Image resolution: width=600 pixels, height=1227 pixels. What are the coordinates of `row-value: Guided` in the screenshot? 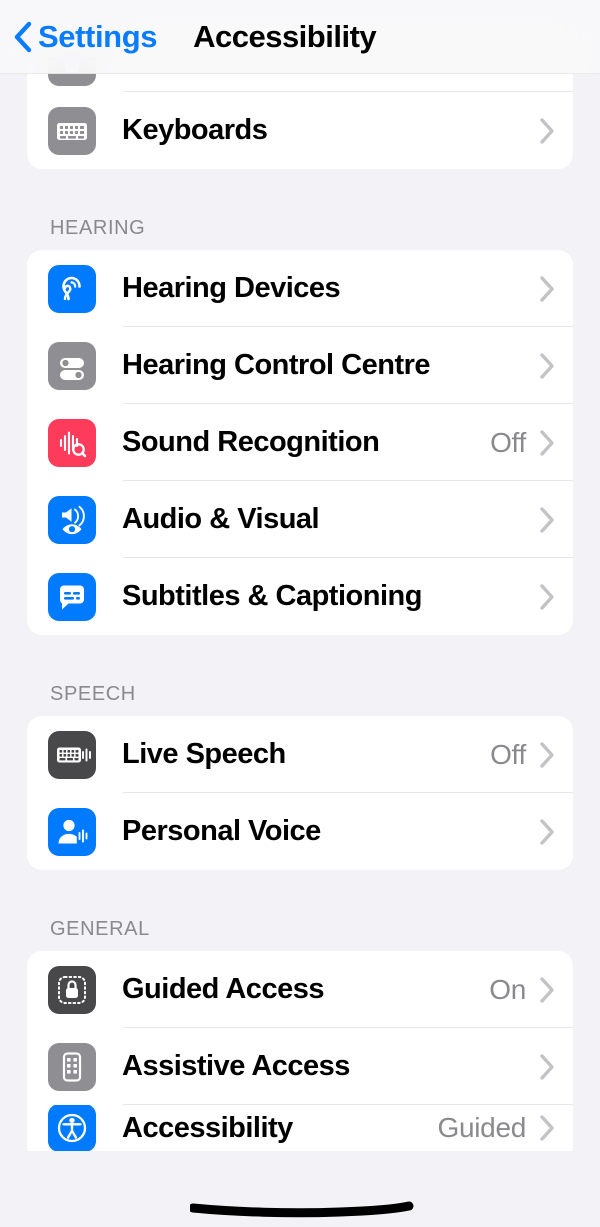 It's located at (482, 1127).